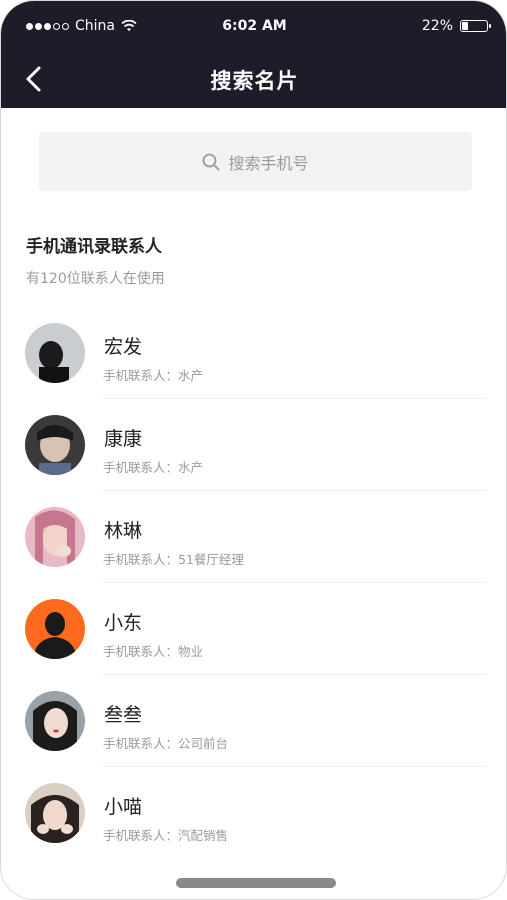 Image resolution: width=507 pixels, height=900 pixels. I want to click on contact-item: 小喵 手机联系人：汽配销售, so click(253, 813).